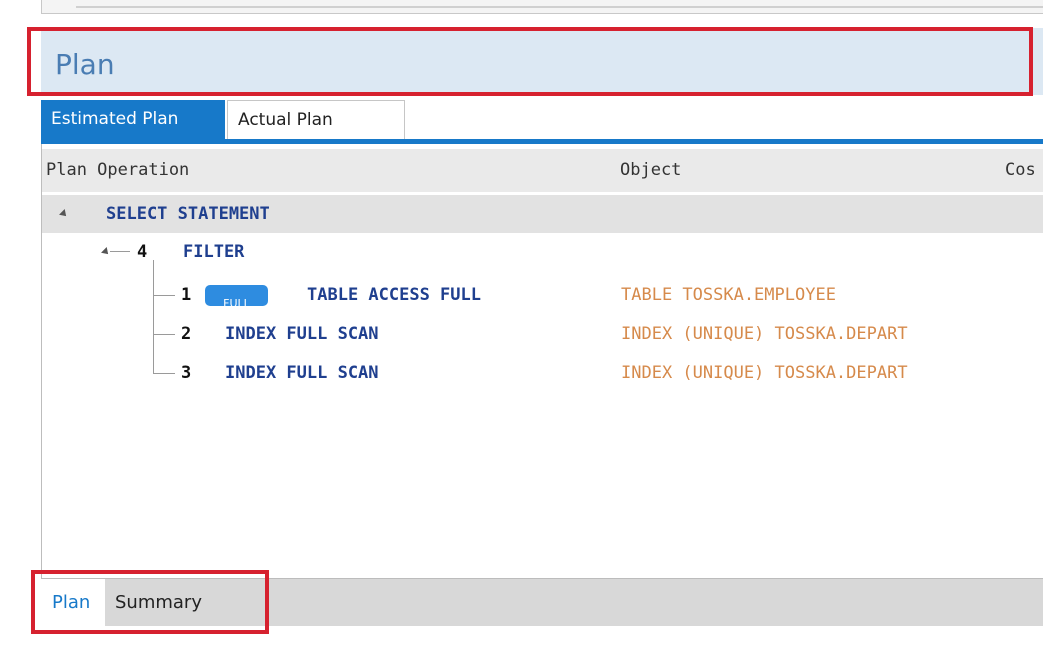 The width and height of the screenshot is (1043, 649). What do you see at coordinates (650, 170) in the screenshot?
I see `column-header-object: Object` at bounding box center [650, 170].